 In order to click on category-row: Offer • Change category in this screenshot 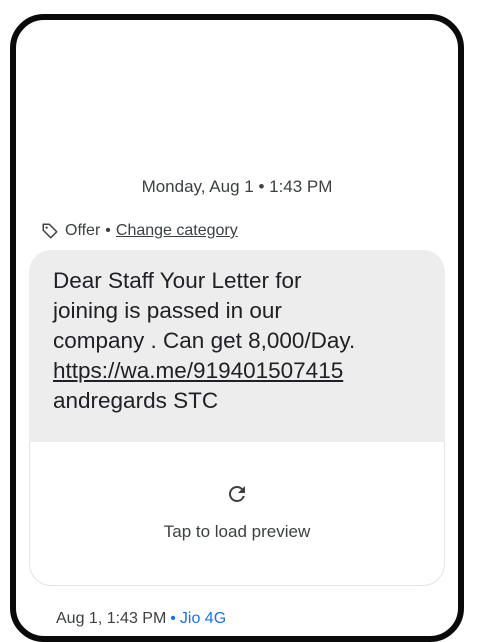, I will do `click(139, 231)`.